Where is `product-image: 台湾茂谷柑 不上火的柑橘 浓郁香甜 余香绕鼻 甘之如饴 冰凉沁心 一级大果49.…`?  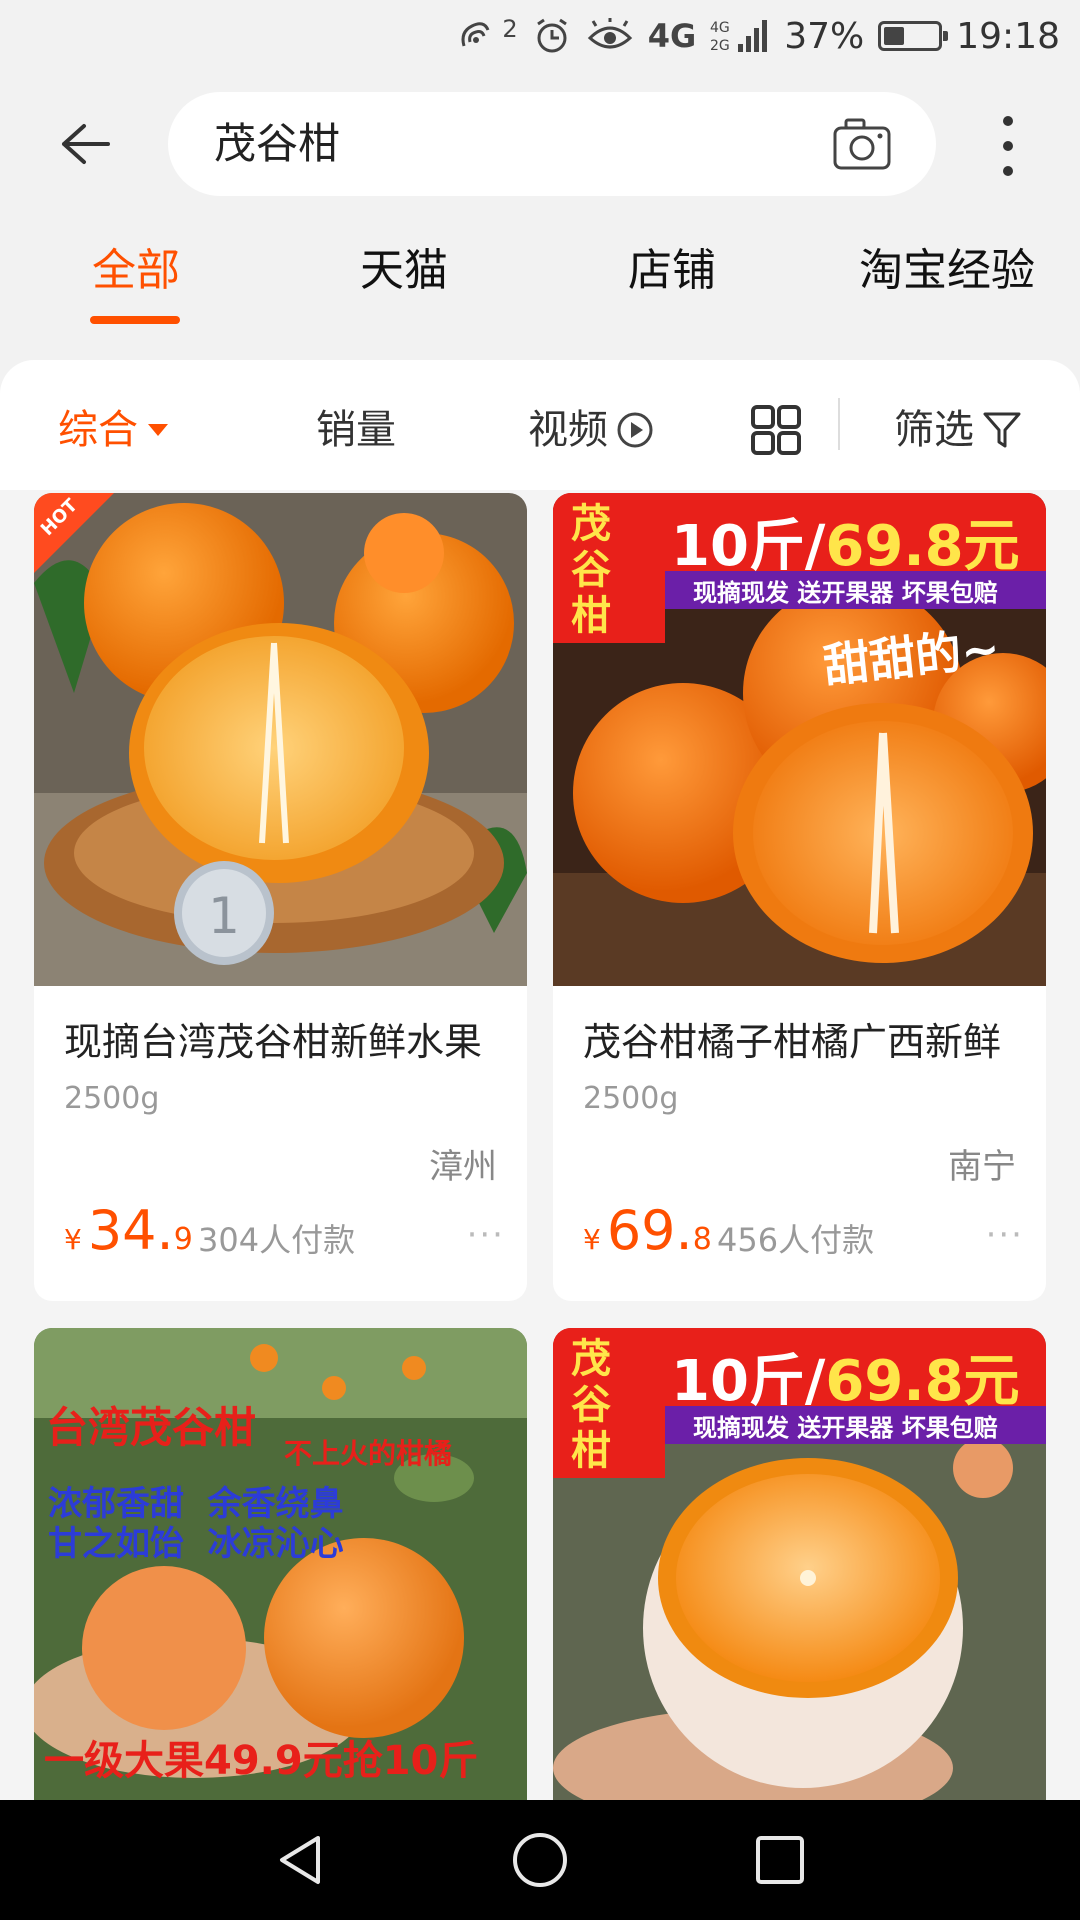
product-image: 台湾茂谷柑 不上火的柑橘 浓郁香甜 余香绕鼻 甘之如饴 冰凉沁心 一级大果49.… is located at coordinates (280, 1564).